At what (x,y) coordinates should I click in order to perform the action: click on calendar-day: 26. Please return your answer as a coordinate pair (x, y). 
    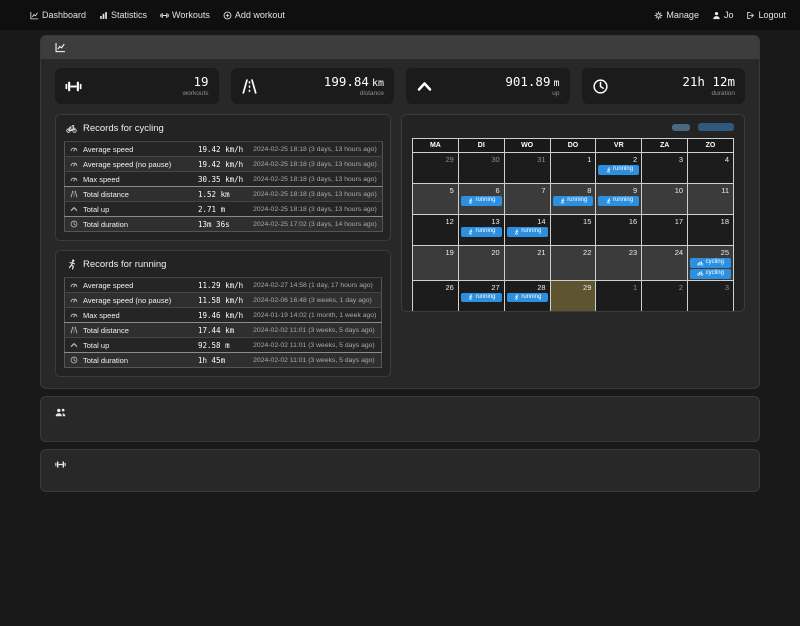
    Looking at the image, I should click on (435, 295).